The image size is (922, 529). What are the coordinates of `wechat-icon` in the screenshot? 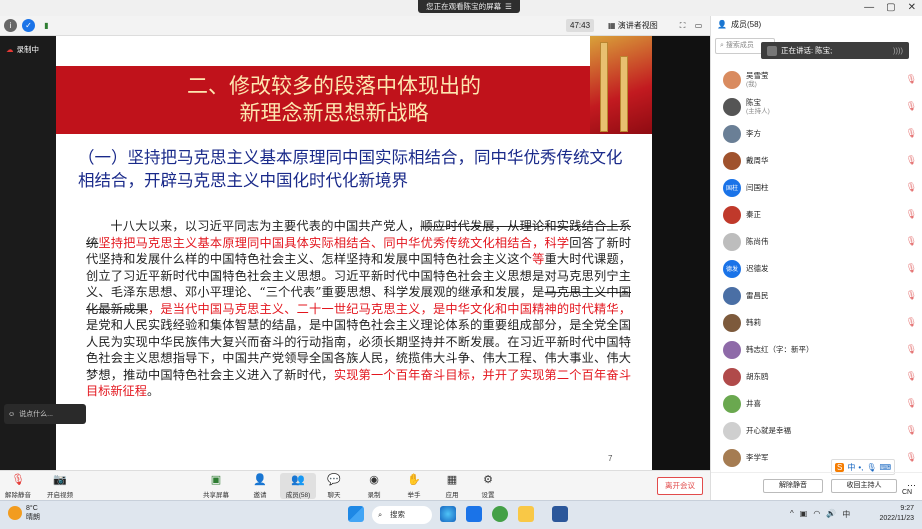 It's located at (500, 514).